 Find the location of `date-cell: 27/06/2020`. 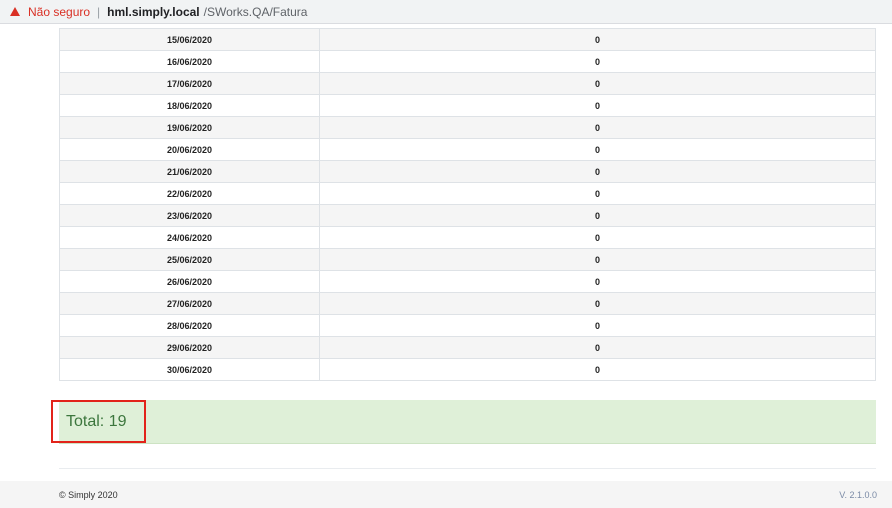

date-cell: 27/06/2020 is located at coordinates (189, 303).